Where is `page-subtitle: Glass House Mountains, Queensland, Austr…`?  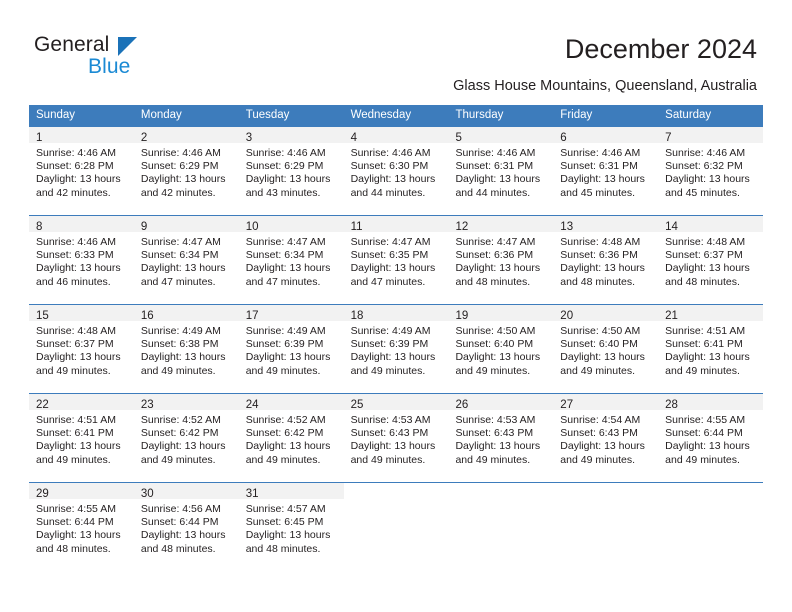
page-subtitle: Glass House Mountains, Queensland, Austr… is located at coordinates (605, 86).